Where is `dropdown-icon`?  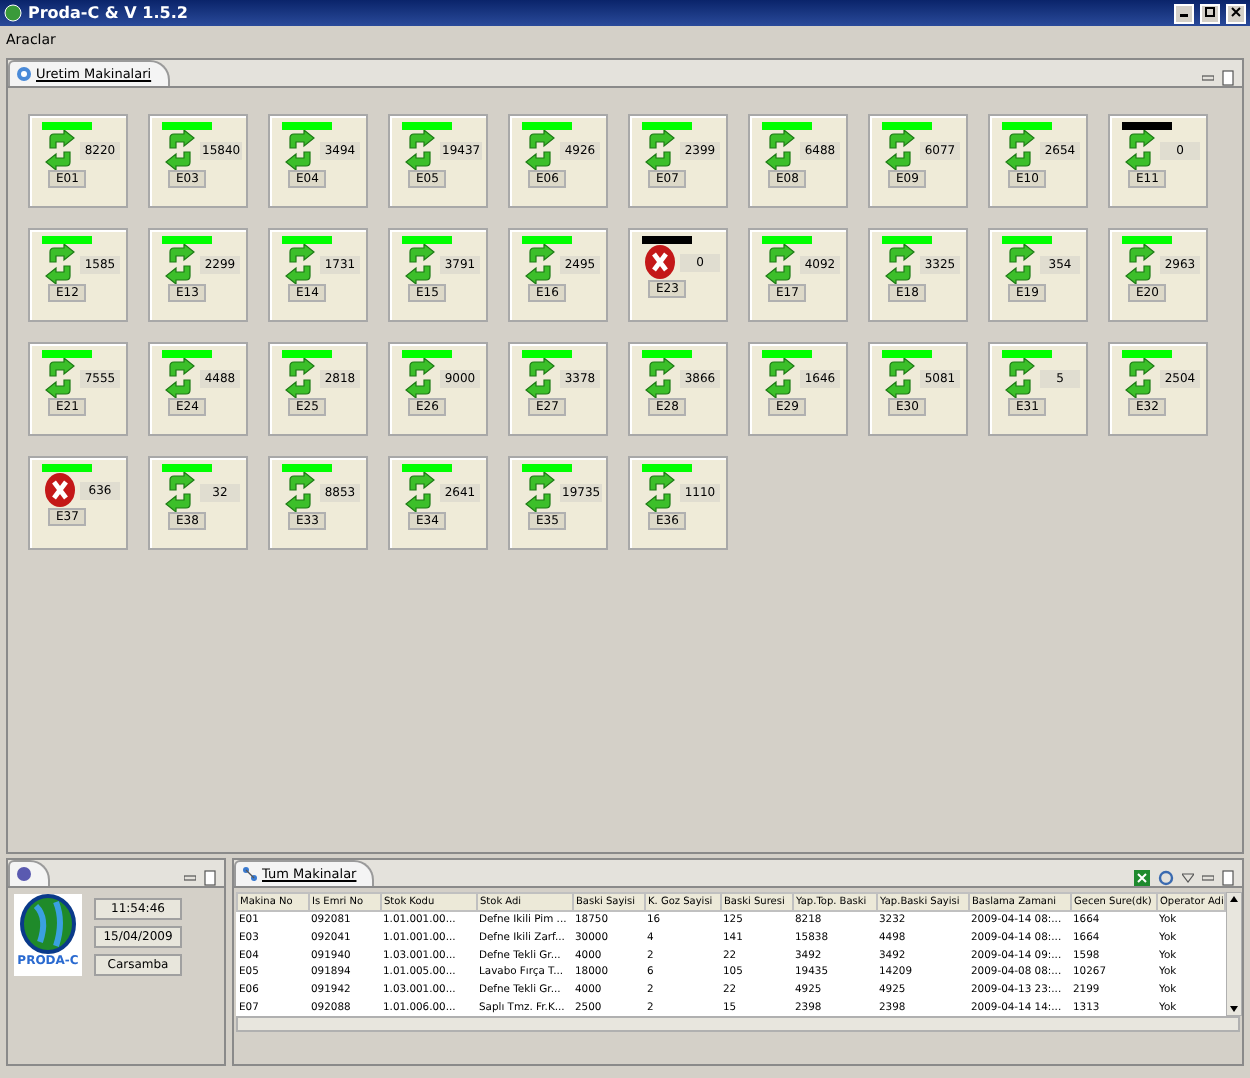
dropdown-icon is located at coordinates (1188, 878).